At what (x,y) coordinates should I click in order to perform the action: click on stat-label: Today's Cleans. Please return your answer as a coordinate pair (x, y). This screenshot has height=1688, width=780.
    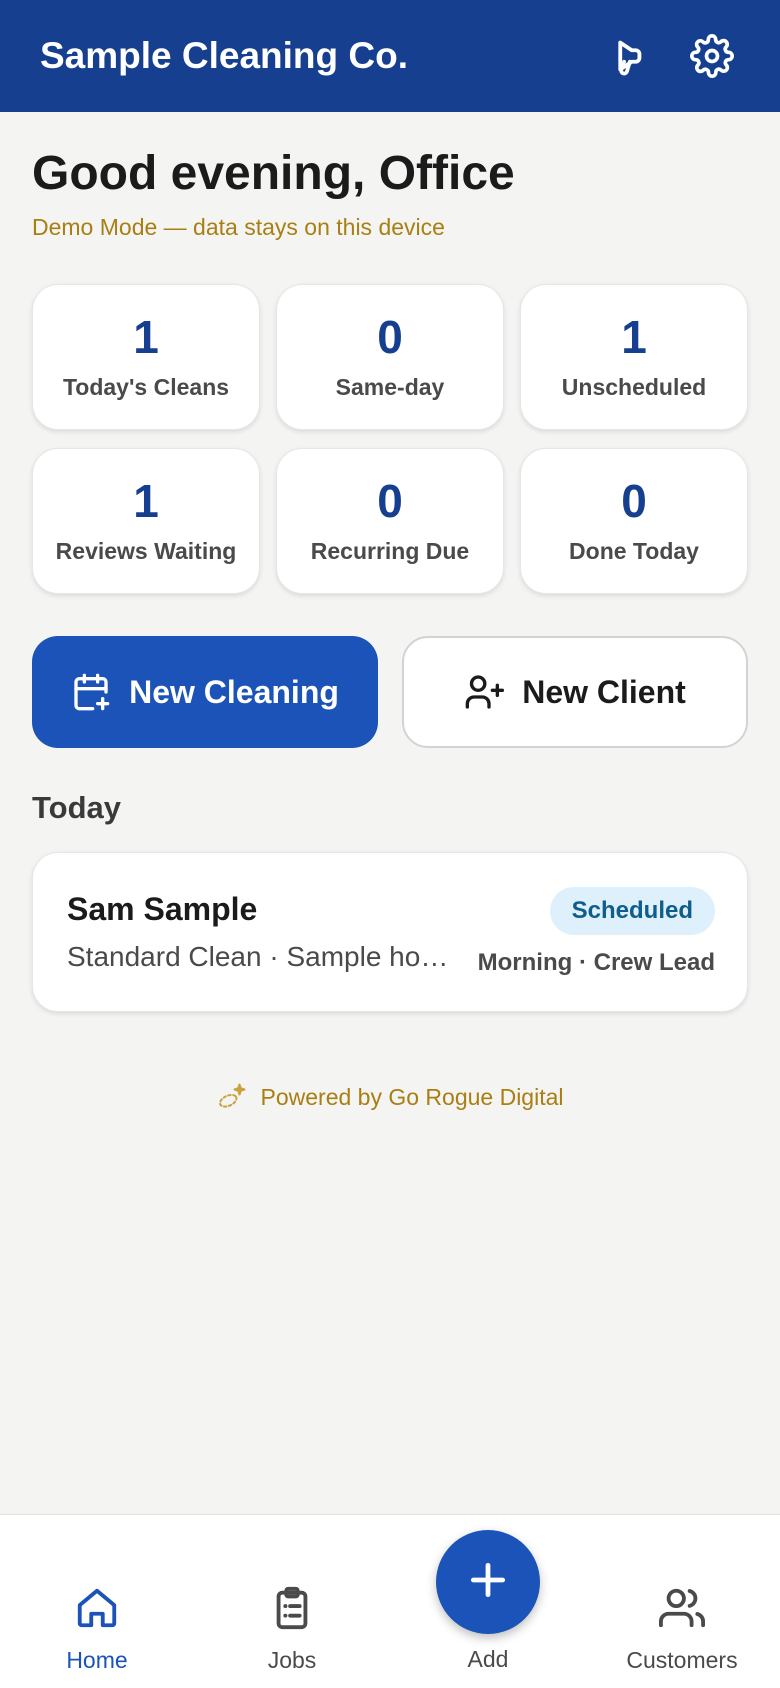
    Looking at the image, I should click on (146, 386).